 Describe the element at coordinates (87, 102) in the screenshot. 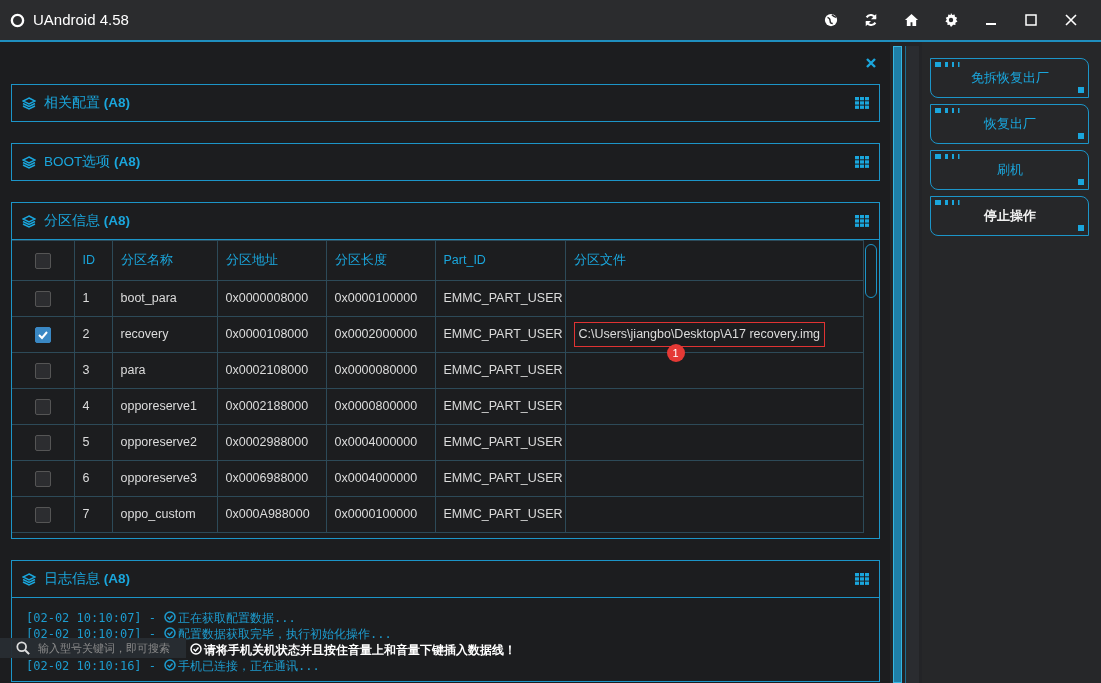

I see `section-title: 相关配置 (A8)` at that location.